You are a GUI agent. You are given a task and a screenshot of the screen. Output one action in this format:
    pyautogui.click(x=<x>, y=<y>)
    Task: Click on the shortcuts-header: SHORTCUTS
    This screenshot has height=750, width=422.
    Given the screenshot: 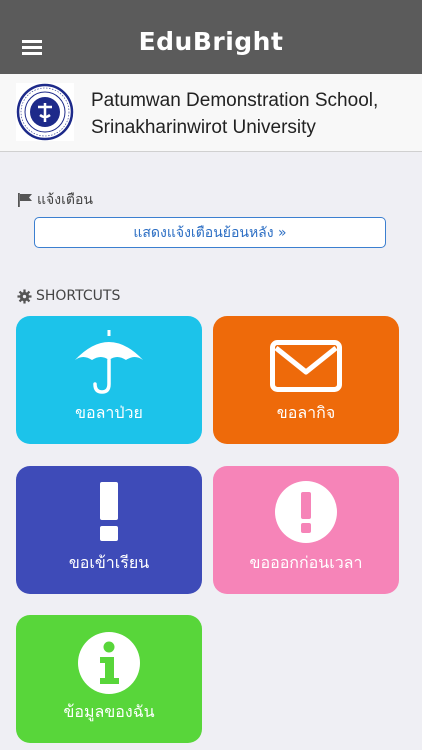 What is the action you would take?
    pyautogui.click(x=68, y=296)
    